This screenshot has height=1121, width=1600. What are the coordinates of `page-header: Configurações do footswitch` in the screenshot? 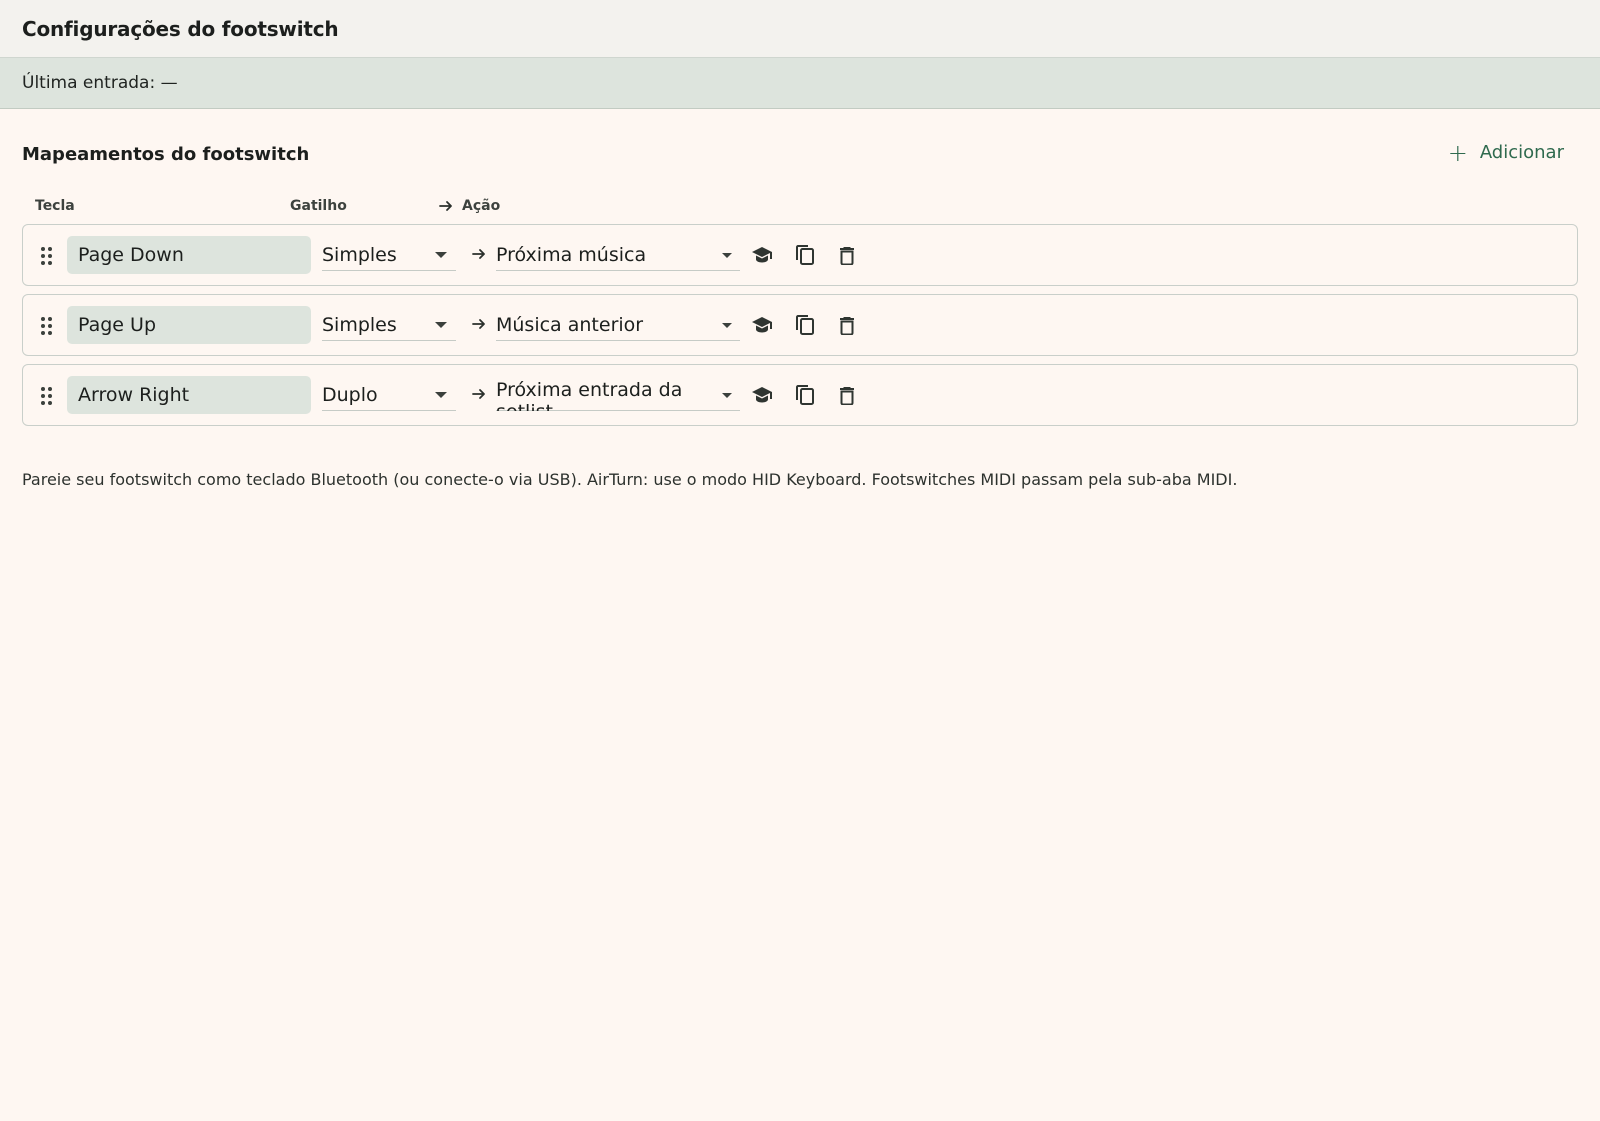 It's located at (800, 29).